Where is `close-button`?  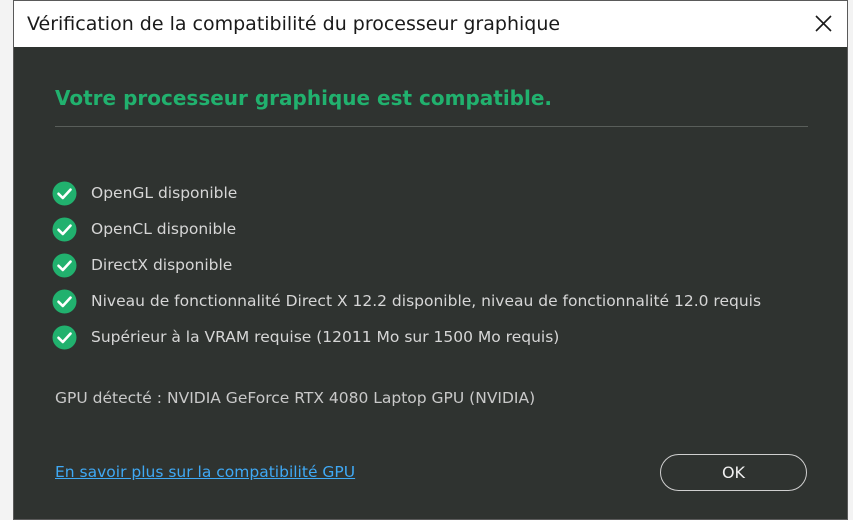 close-button is located at coordinates (824, 24).